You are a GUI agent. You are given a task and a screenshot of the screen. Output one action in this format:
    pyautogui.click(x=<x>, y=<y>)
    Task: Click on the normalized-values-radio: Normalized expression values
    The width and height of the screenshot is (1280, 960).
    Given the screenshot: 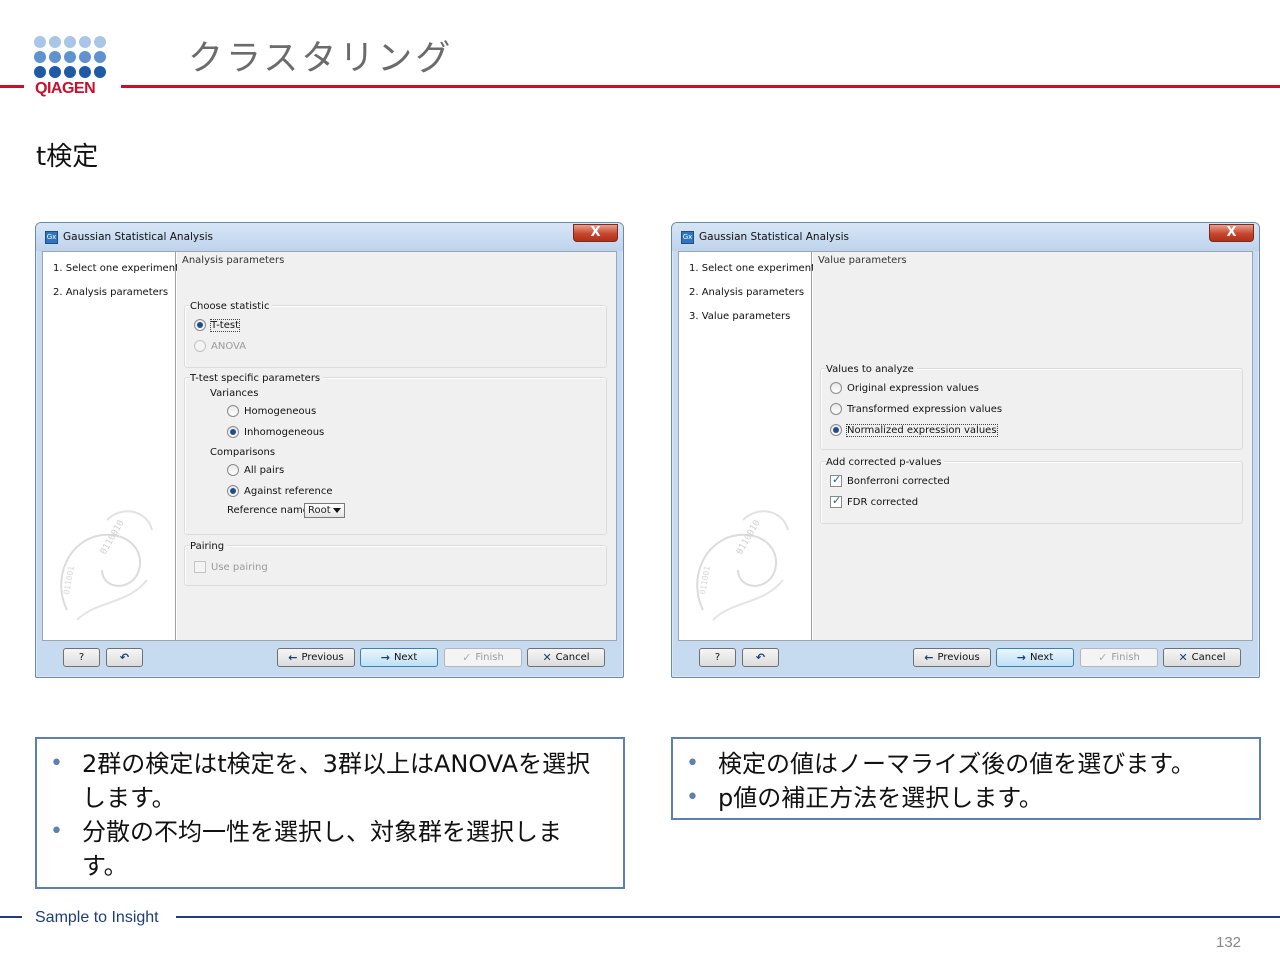 What is the action you would take?
    pyautogui.click(x=914, y=430)
    